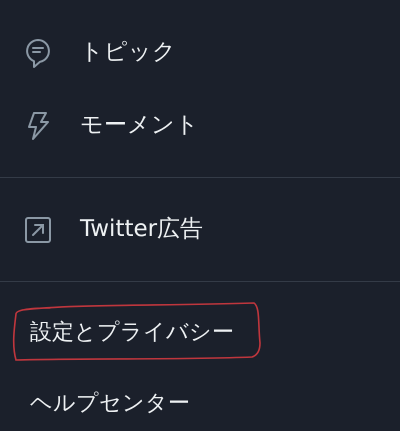 This screenshot has height=431, width=400. Describe the element at coordinates (128, 52) in the screenshot. I see `menu-item: トピック` at that location.